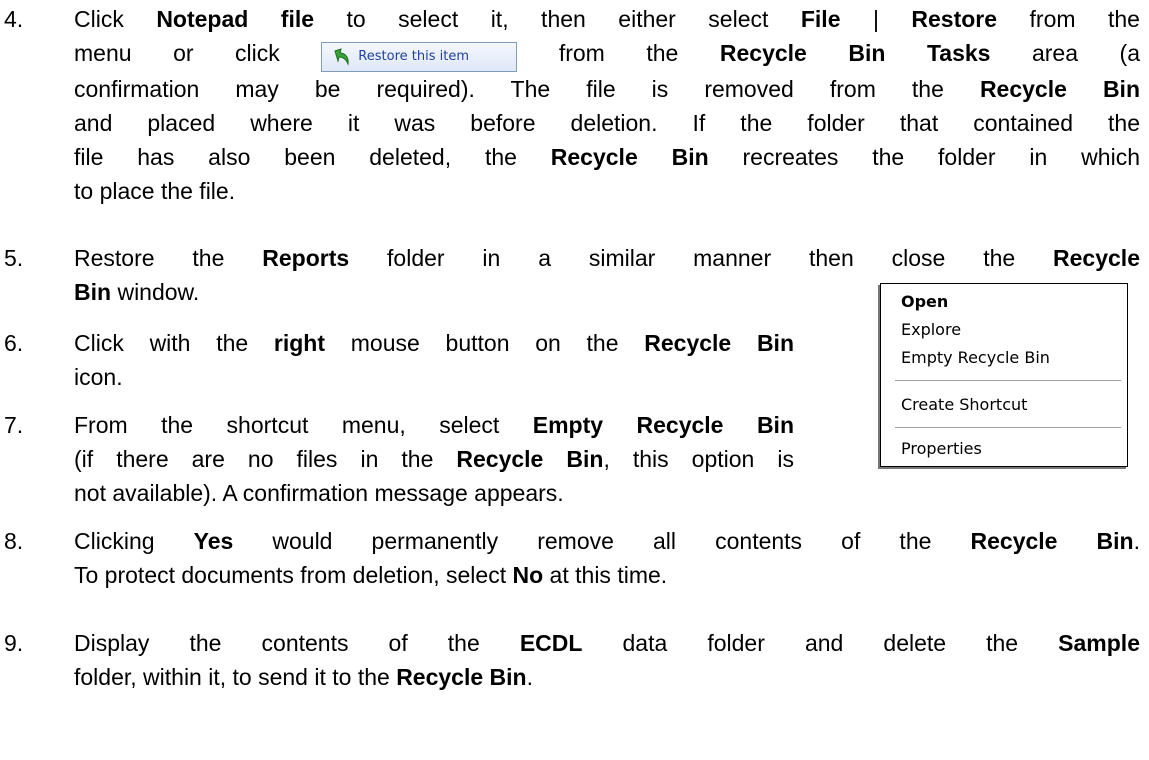  Describe the element at coordinates (924, 157) in the screenshot. I see `text-segment: recreates the folder in which` at that location.